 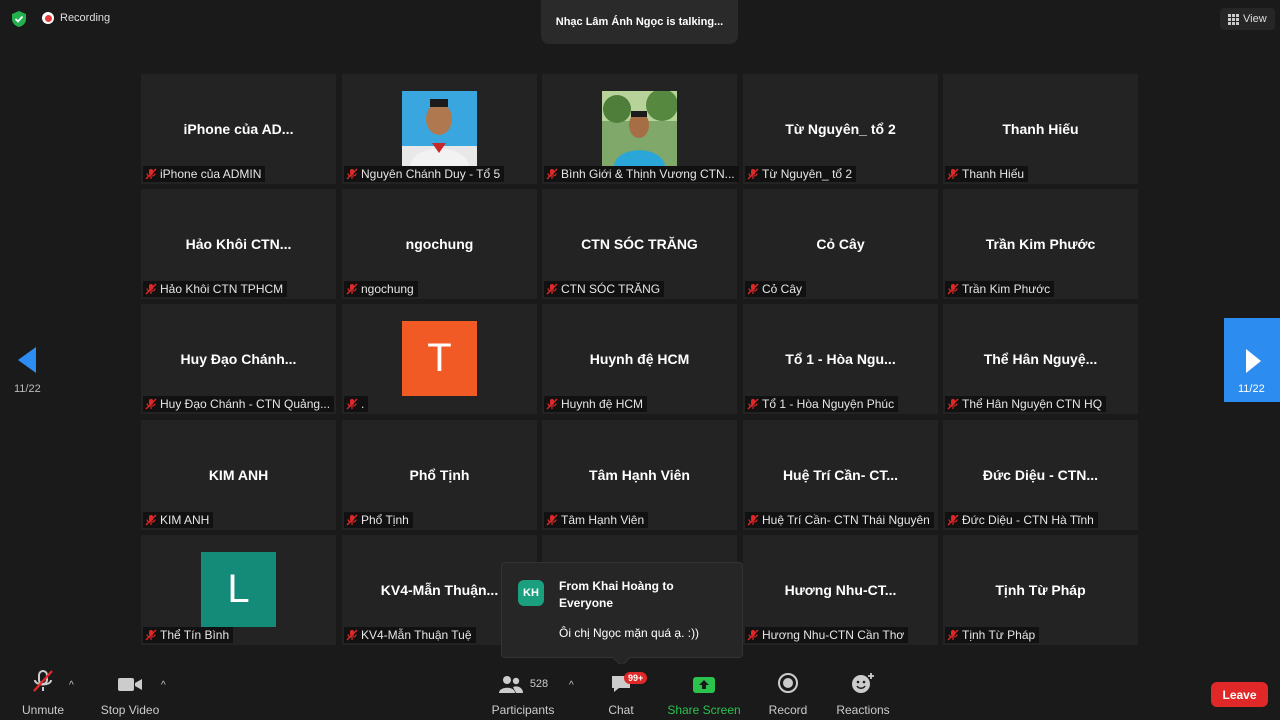 I want to click on participant-name-label: Thanh Hiếu, so click(x=987, y=174).